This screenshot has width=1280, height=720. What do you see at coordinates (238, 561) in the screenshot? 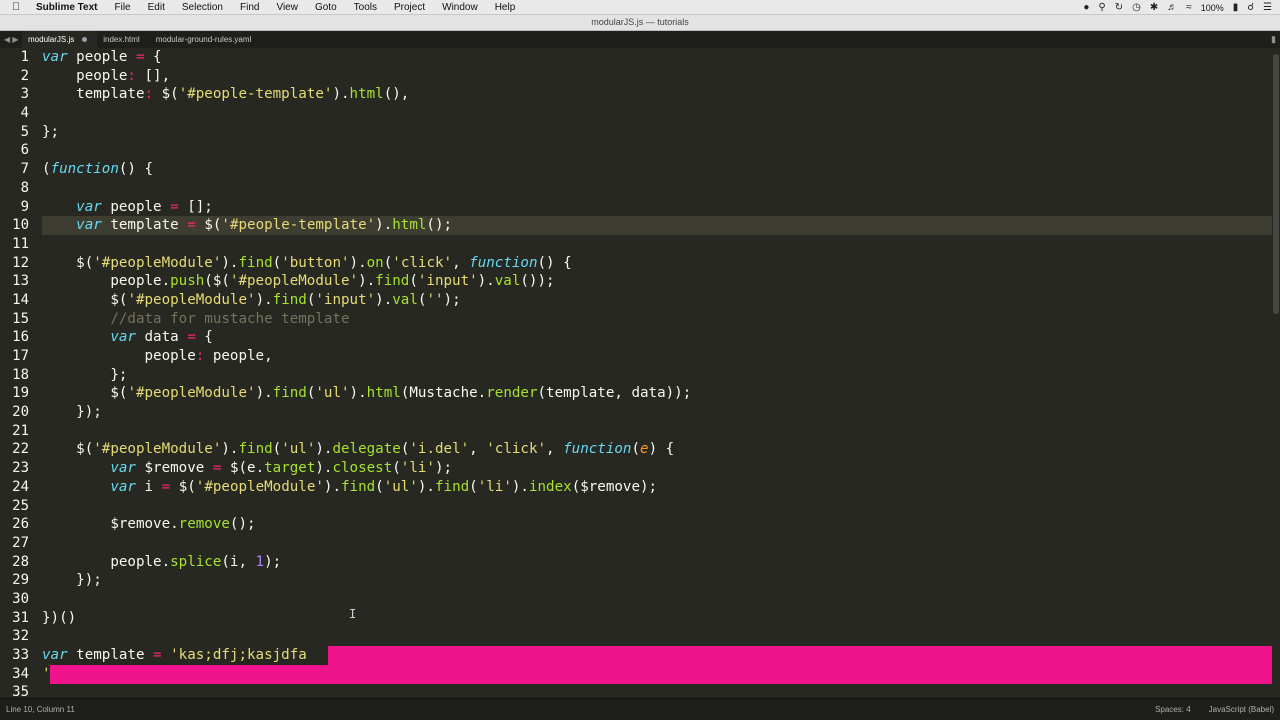
I see `code-token: (i,` at bounding box center [238, 561].